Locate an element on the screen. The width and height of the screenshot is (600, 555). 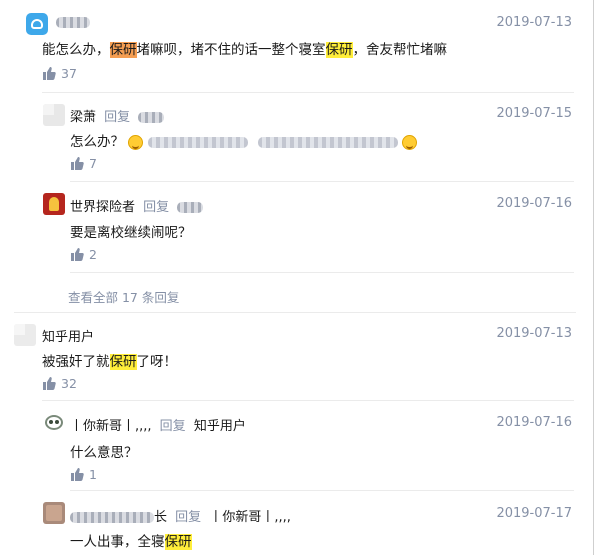
reply-text: 怎么办？ is located at coordinates (97, 142).